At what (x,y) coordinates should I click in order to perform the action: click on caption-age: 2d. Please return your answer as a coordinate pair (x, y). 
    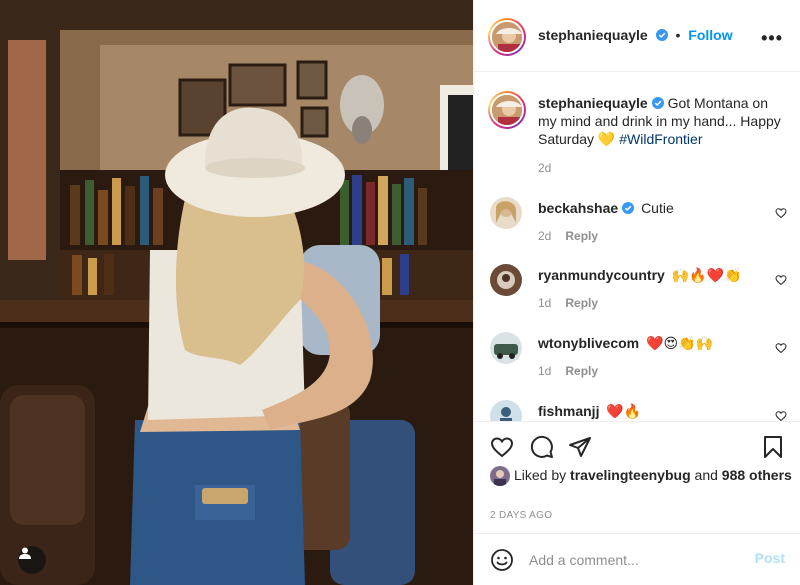
    Looking at the image, I should click on (544, 168).